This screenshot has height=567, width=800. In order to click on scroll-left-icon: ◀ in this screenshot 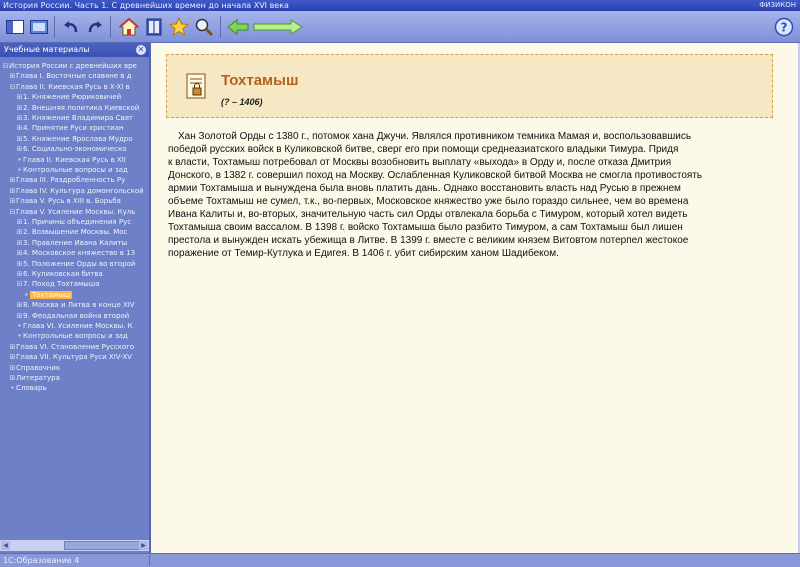, I will do `click(5, 545)`.